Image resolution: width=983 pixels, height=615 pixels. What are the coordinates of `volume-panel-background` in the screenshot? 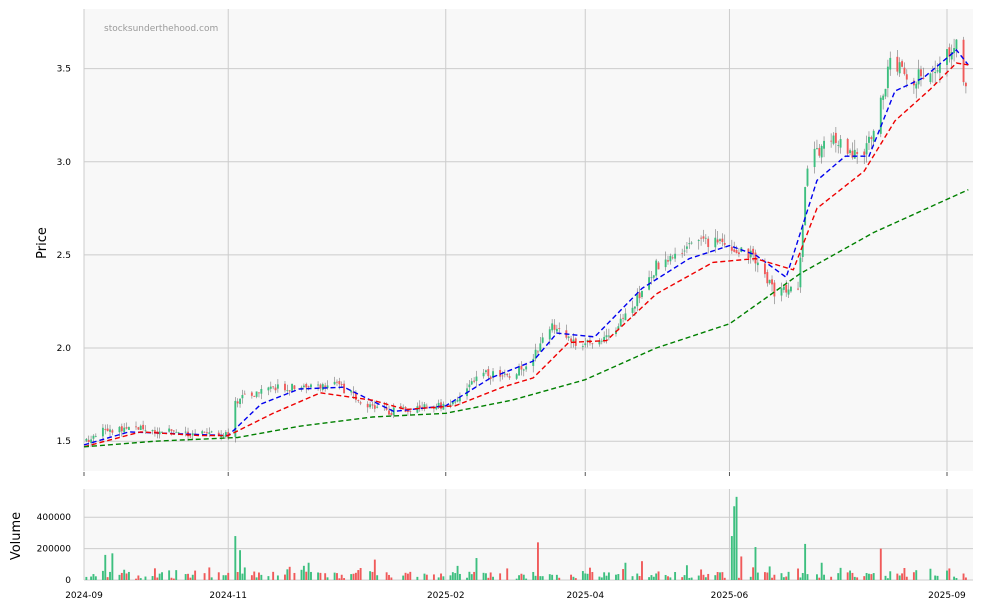 It's located at (528, 534).